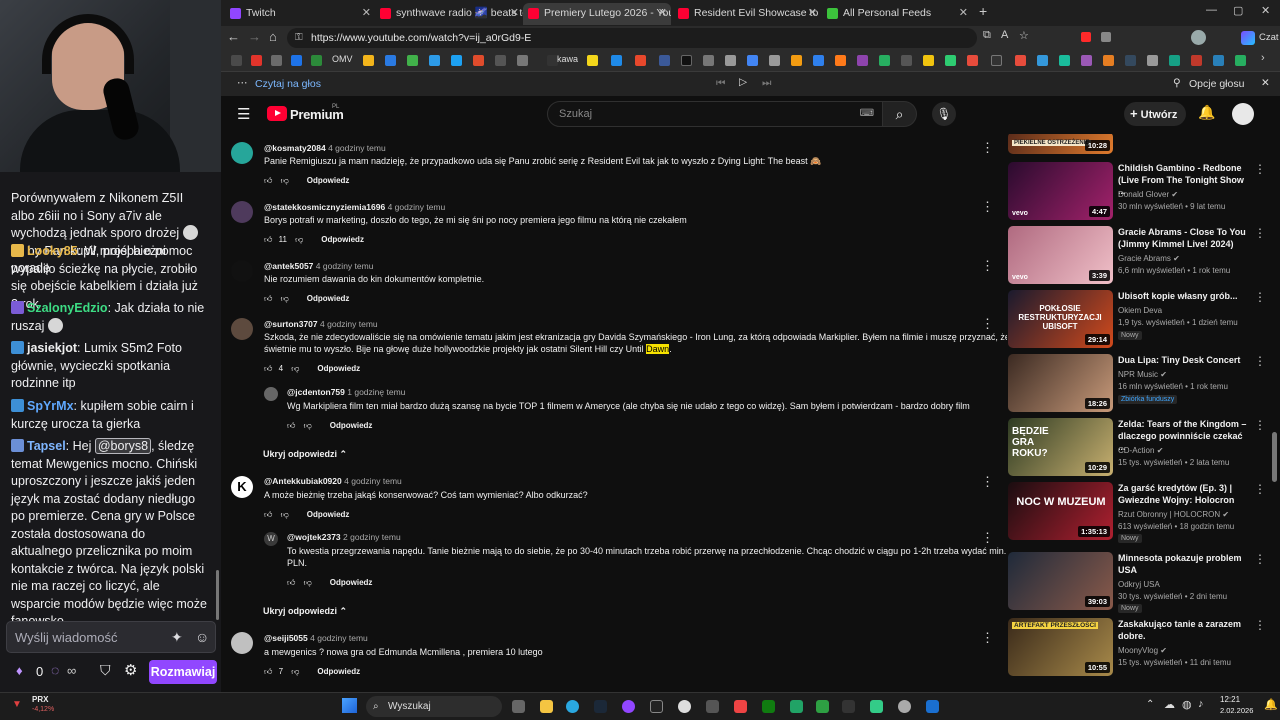 The height and width of the screenshot is (720, 1280). I want to click on more-icon: ⋯, so click(242, 83).